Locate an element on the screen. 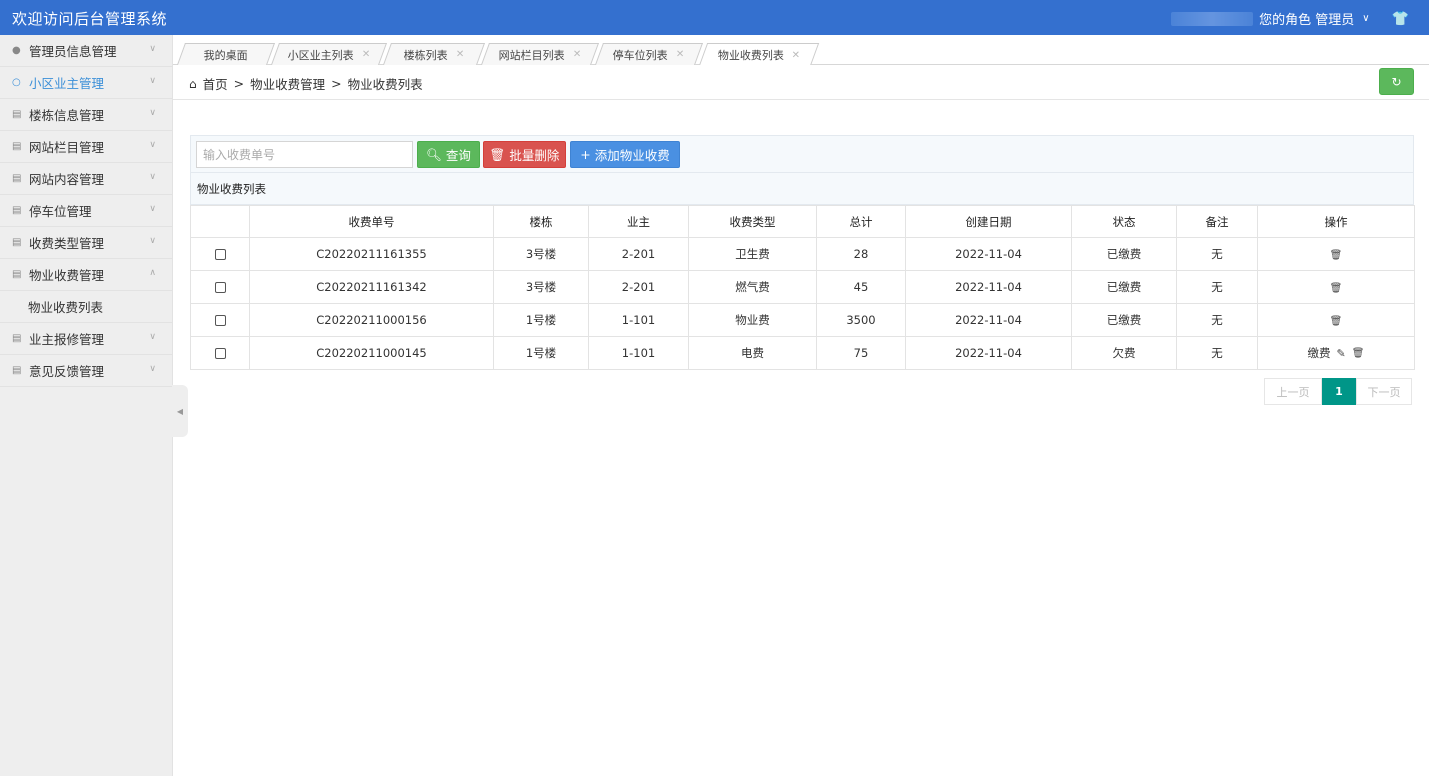 This screenshot has width=1429, height=776. total: 75 is located at coordinates (861, 353).